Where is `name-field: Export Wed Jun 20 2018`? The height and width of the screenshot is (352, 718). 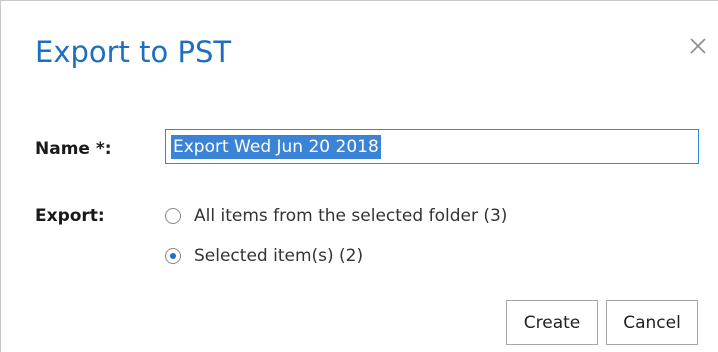 name-field: Export Wed Jun 20 2018 is located at coordinates (432, 146).